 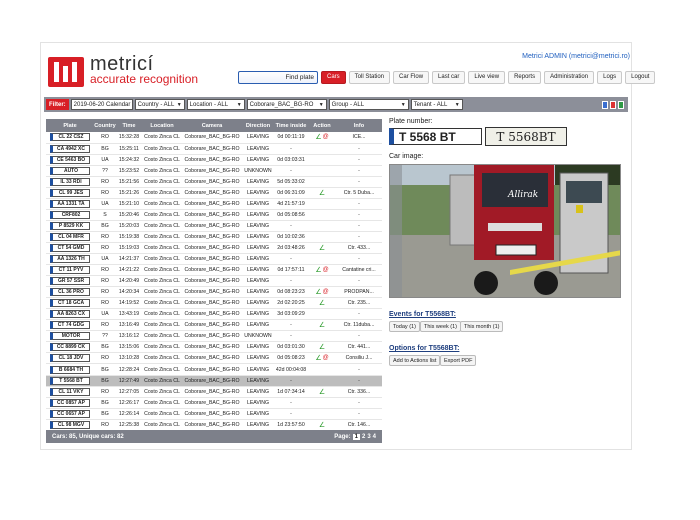 I want to click on cell-plate: AUTO, so click(x=70, y=171).